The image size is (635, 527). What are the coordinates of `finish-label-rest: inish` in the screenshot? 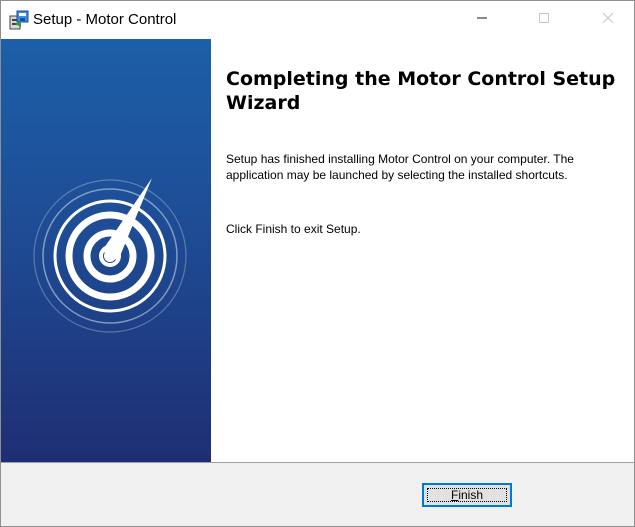 It's located at (471, 495).